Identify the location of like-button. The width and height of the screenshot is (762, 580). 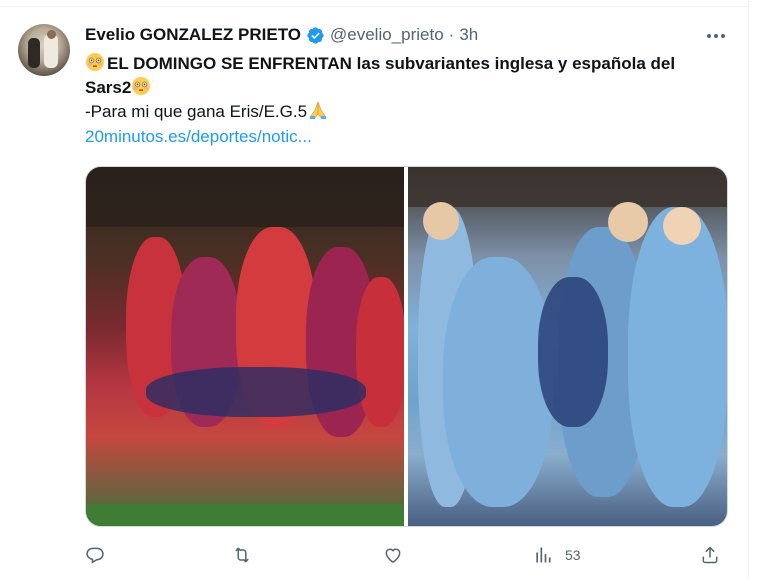
(393, 555).